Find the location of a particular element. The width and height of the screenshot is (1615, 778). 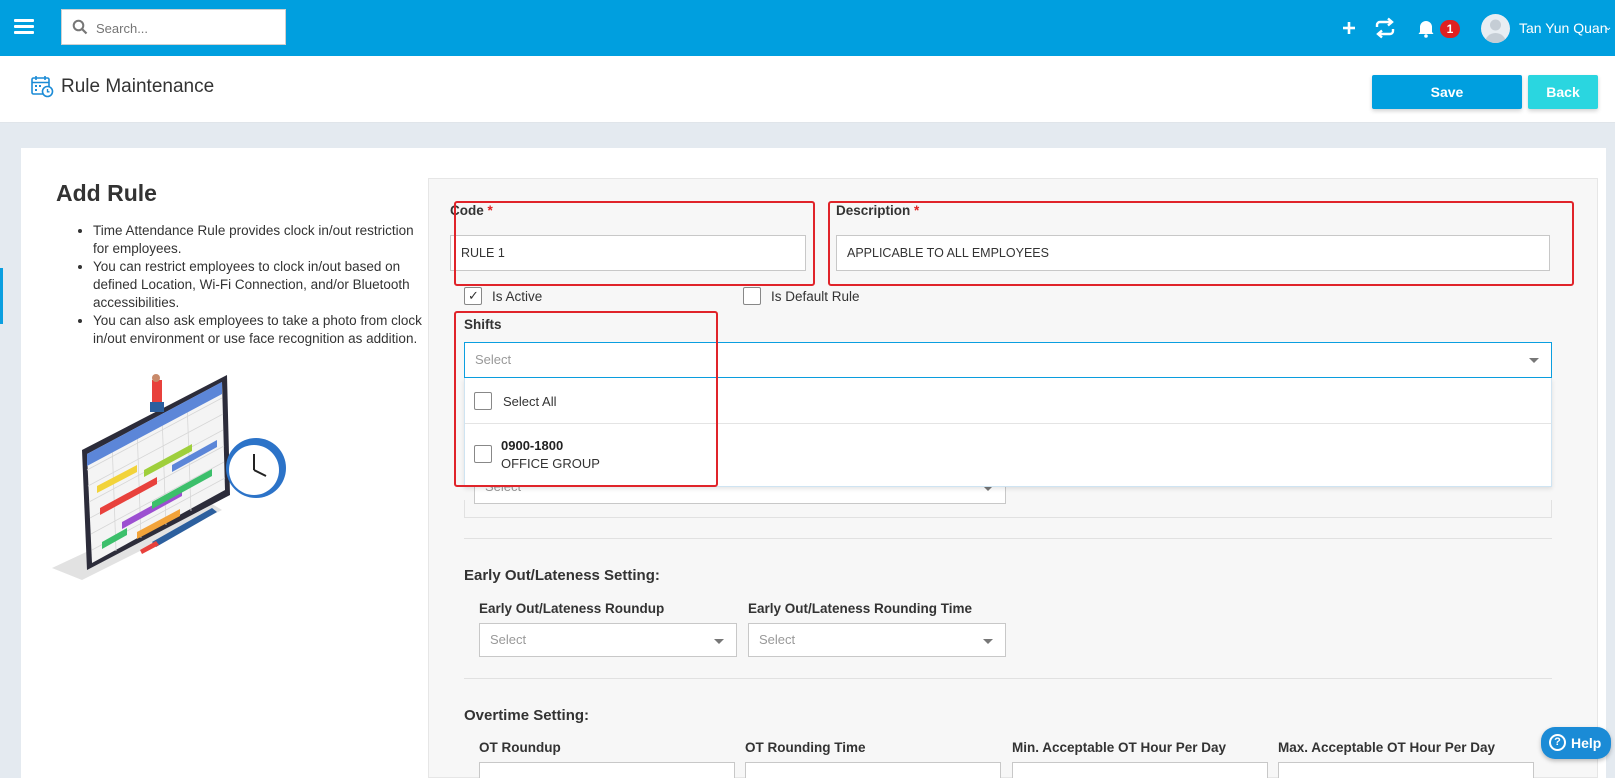

scroll-indicator is located at coordinates (1, 296).